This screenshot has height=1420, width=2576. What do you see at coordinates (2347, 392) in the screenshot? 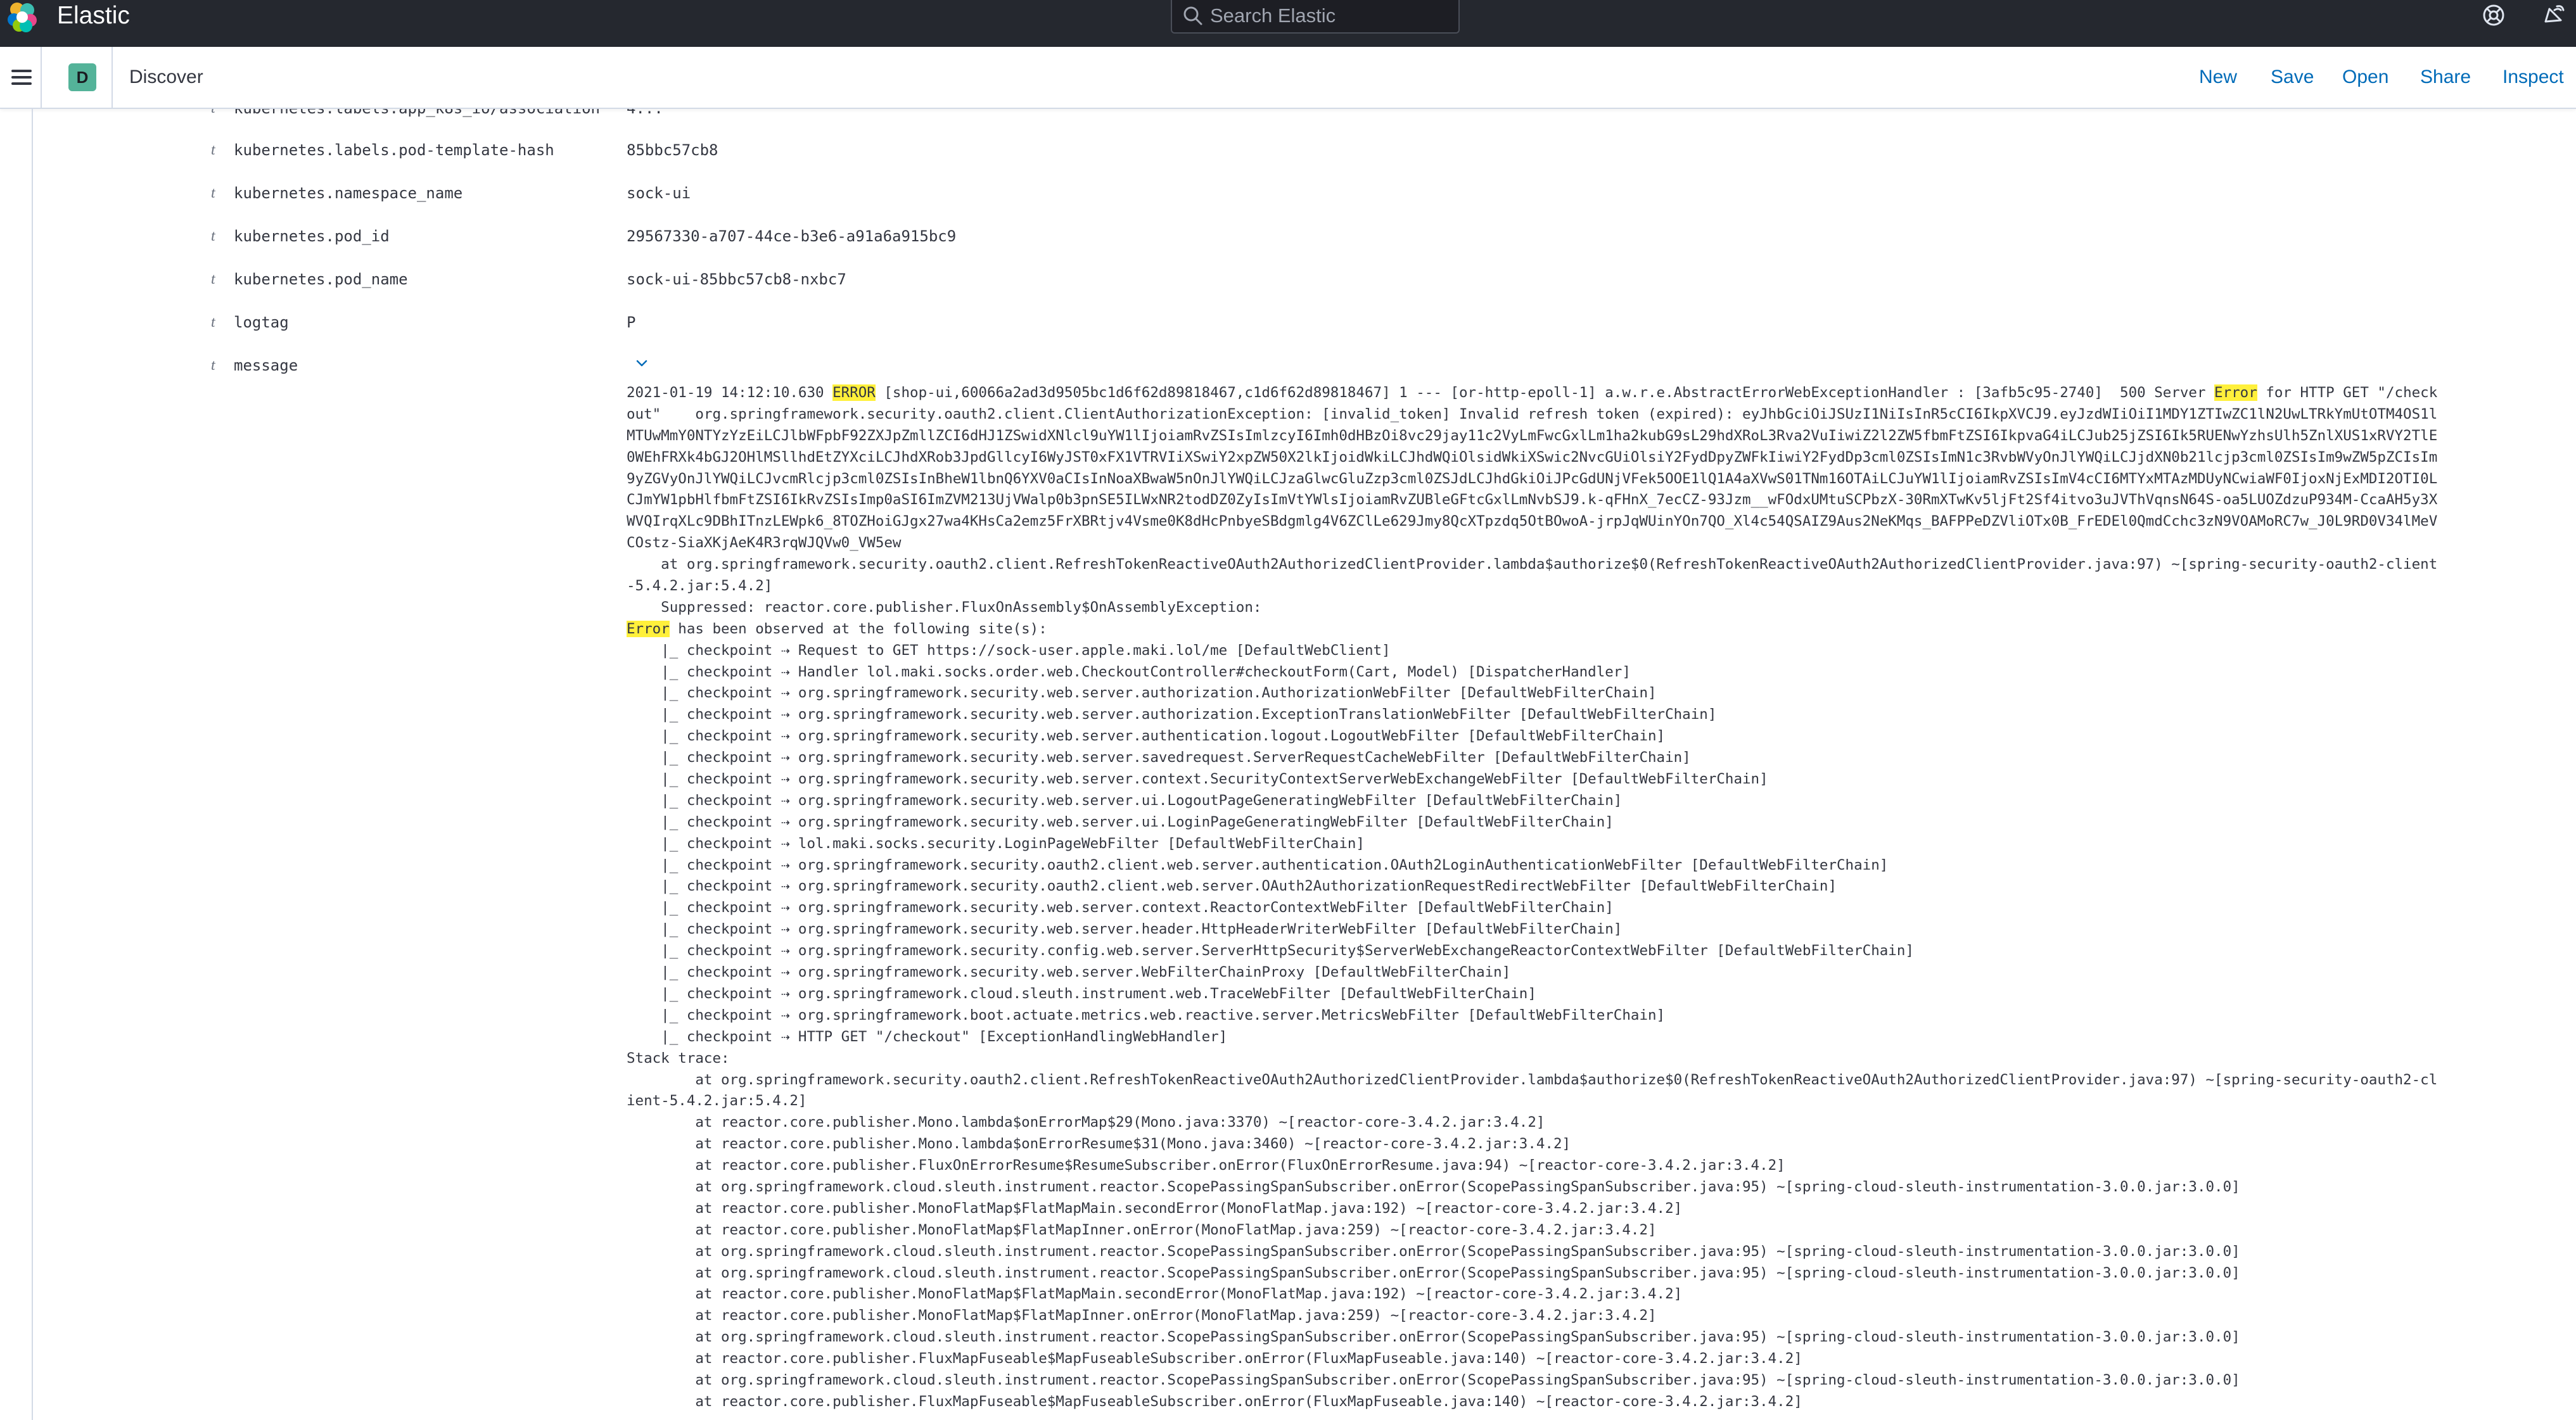
I see `log-text: for HTTP GET "/check` at bounding box center [2347, 392].